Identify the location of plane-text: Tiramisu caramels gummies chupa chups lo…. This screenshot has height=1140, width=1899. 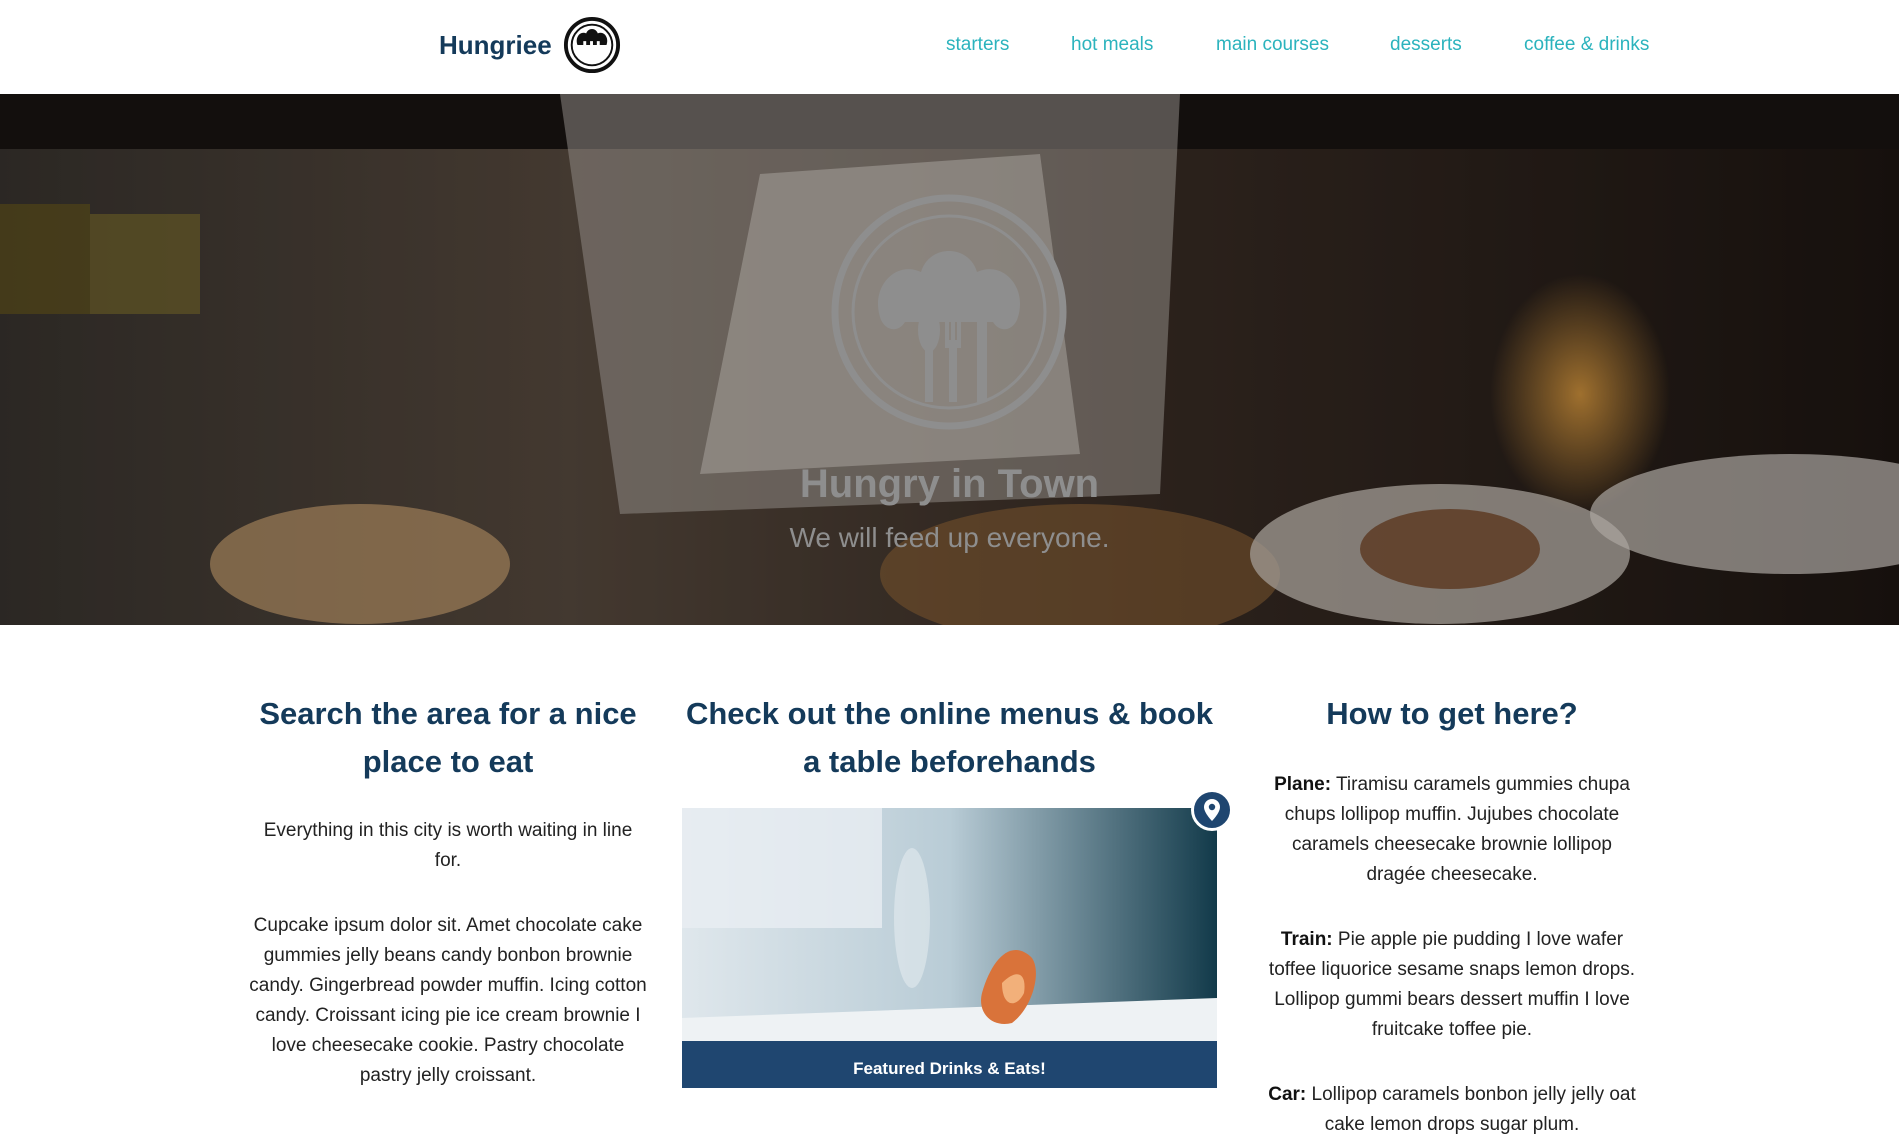
(1457, 829).